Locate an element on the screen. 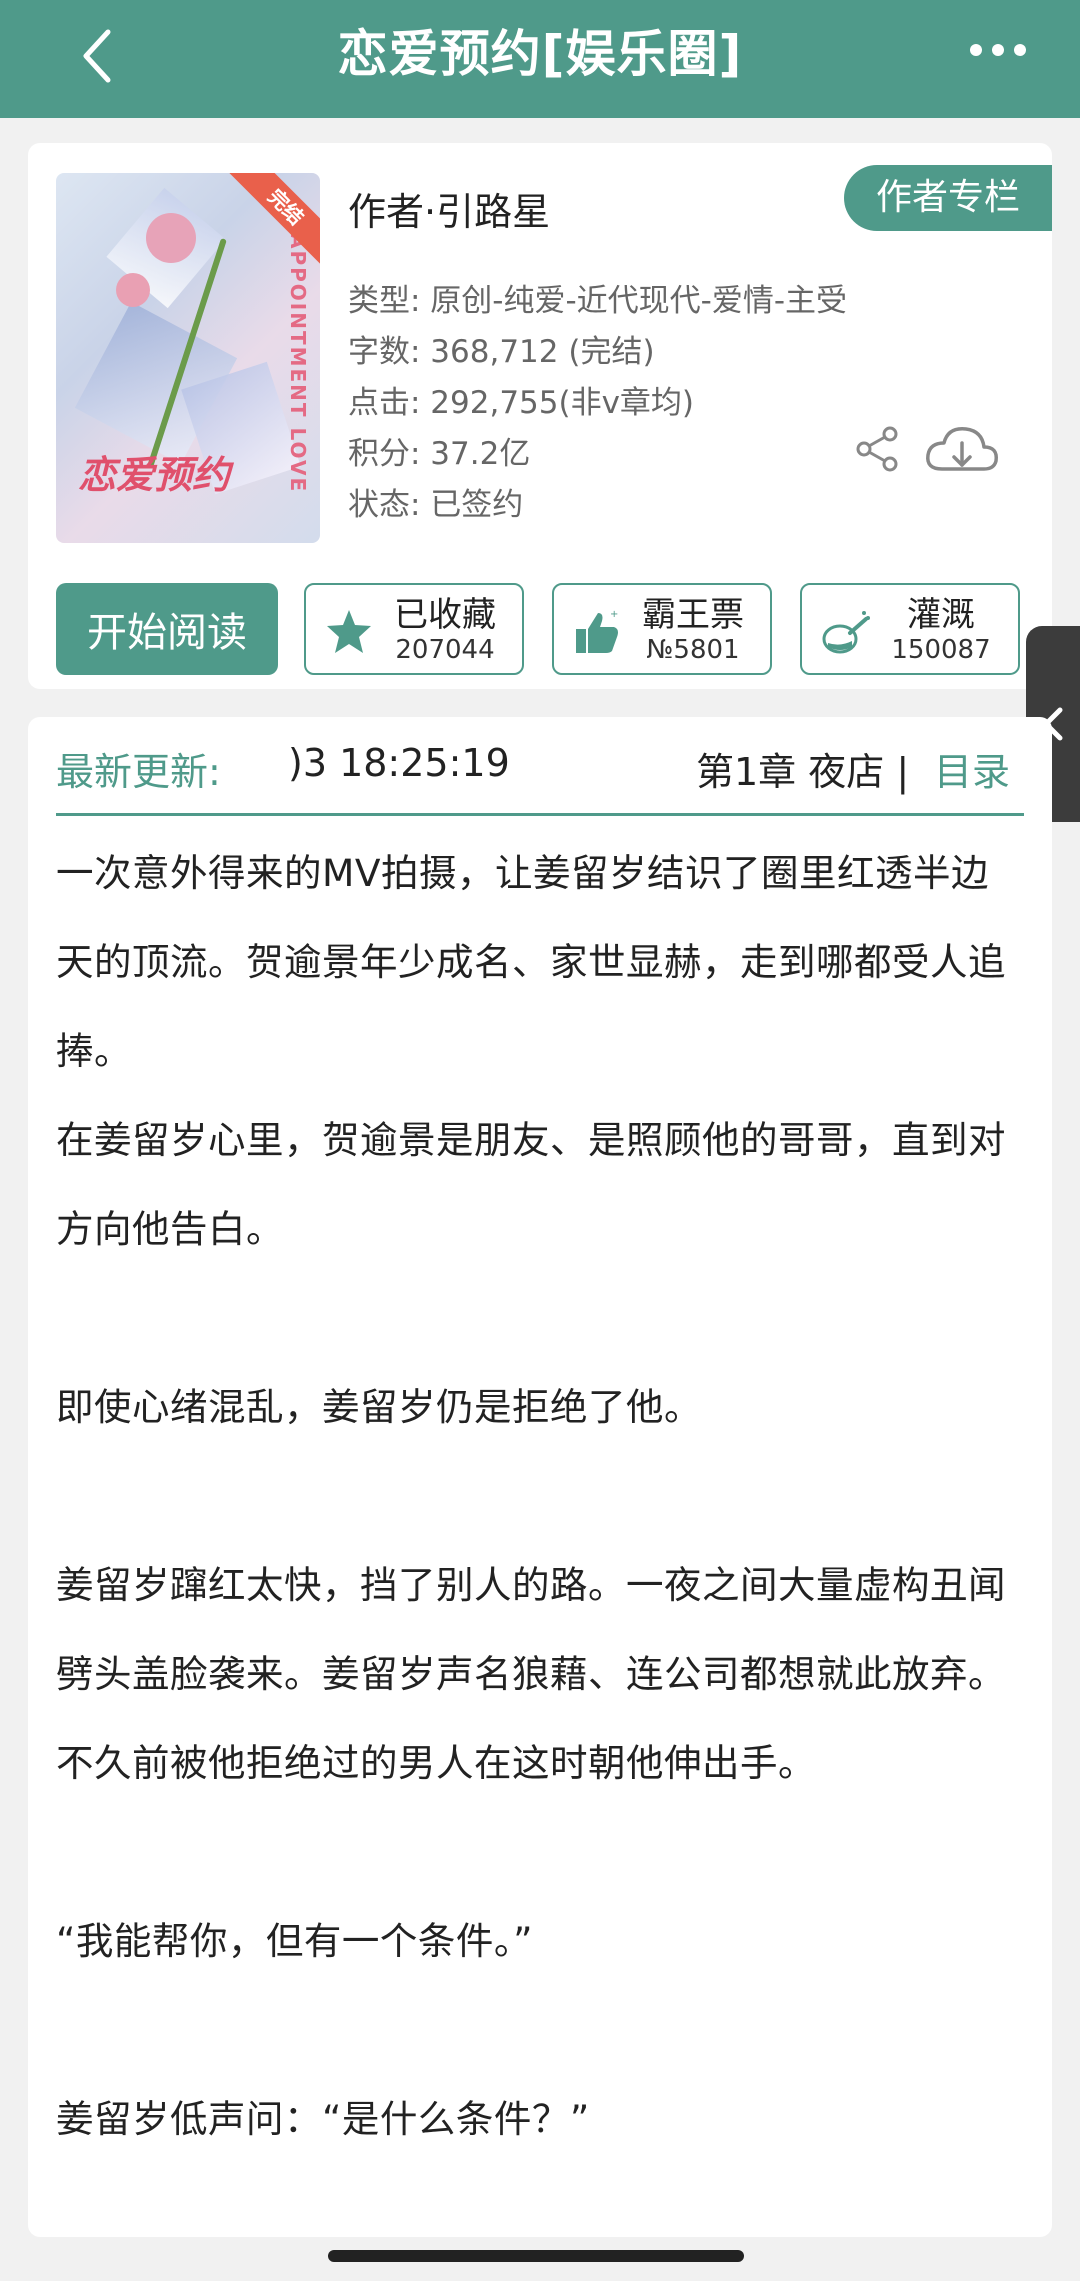 This screenshot has height=2281, width=1080. score: 积分: 37.2亿 is located at coordinates (439, 454).